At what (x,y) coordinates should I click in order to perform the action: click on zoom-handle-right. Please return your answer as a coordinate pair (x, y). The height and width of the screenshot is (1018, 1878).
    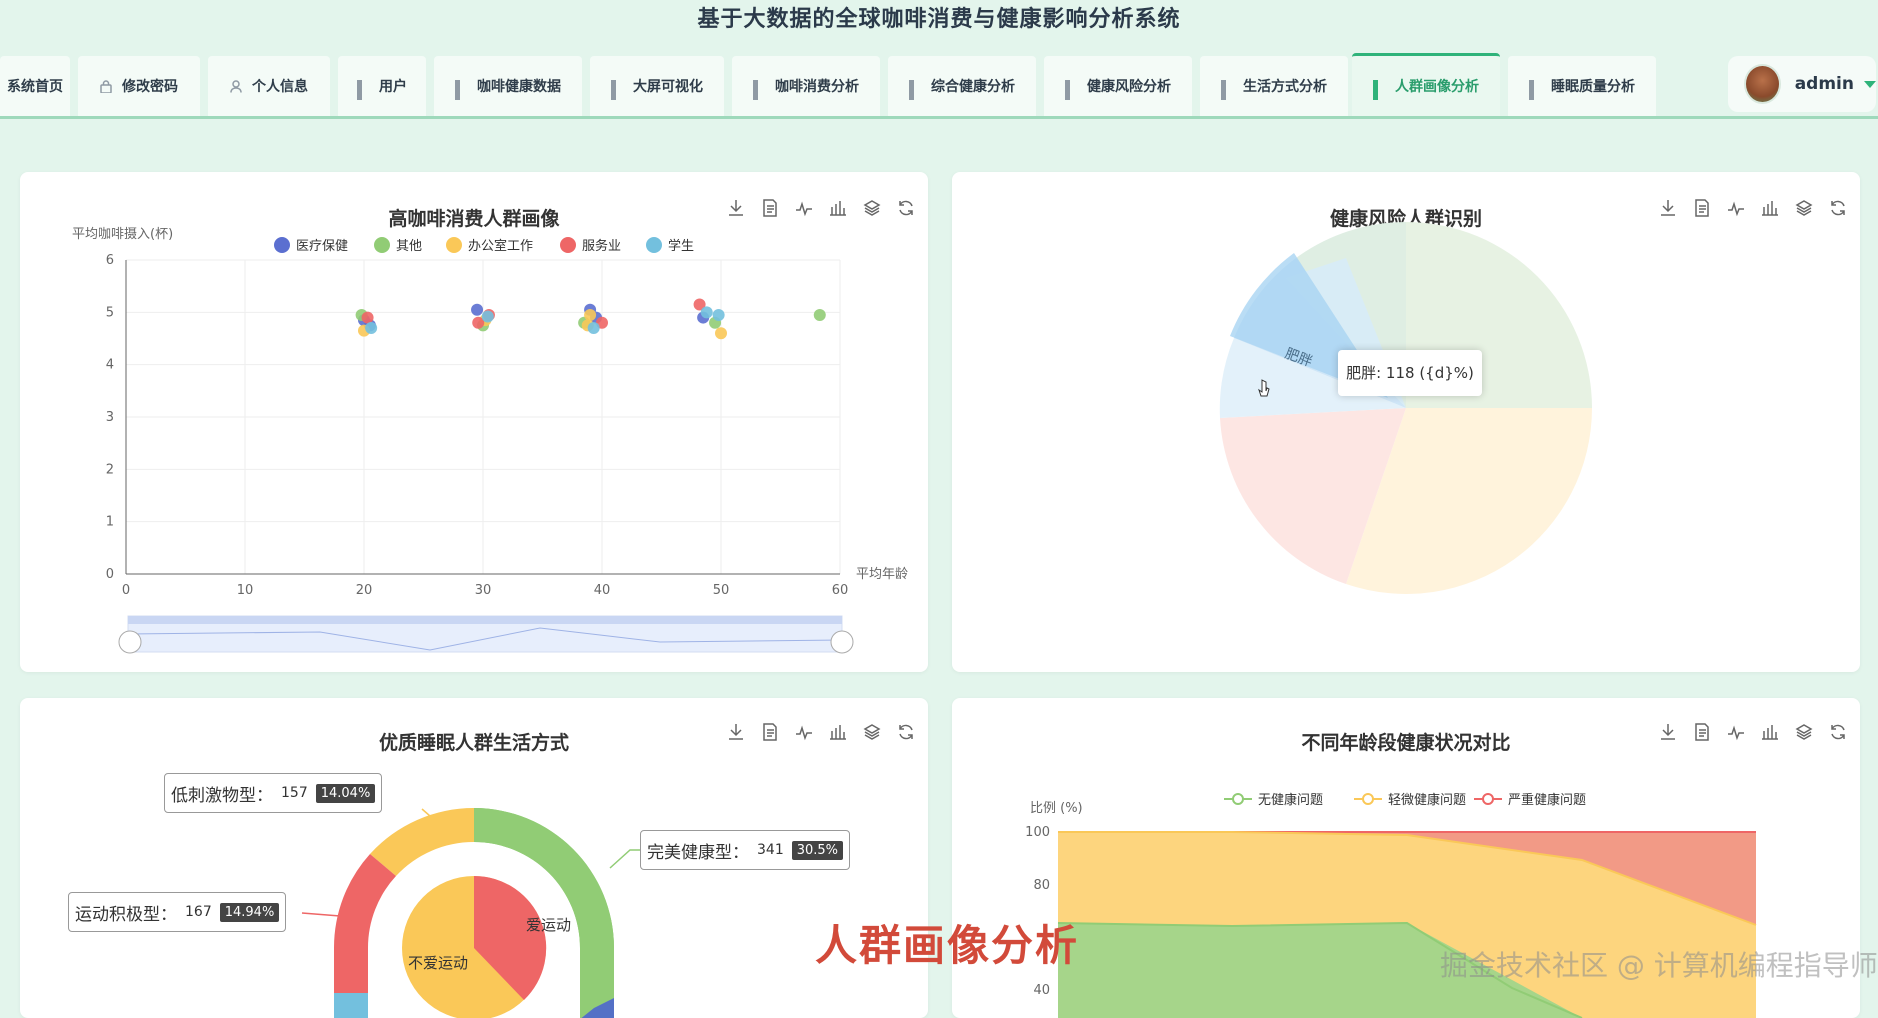
    Looking at the image, I should click on (842, 642).